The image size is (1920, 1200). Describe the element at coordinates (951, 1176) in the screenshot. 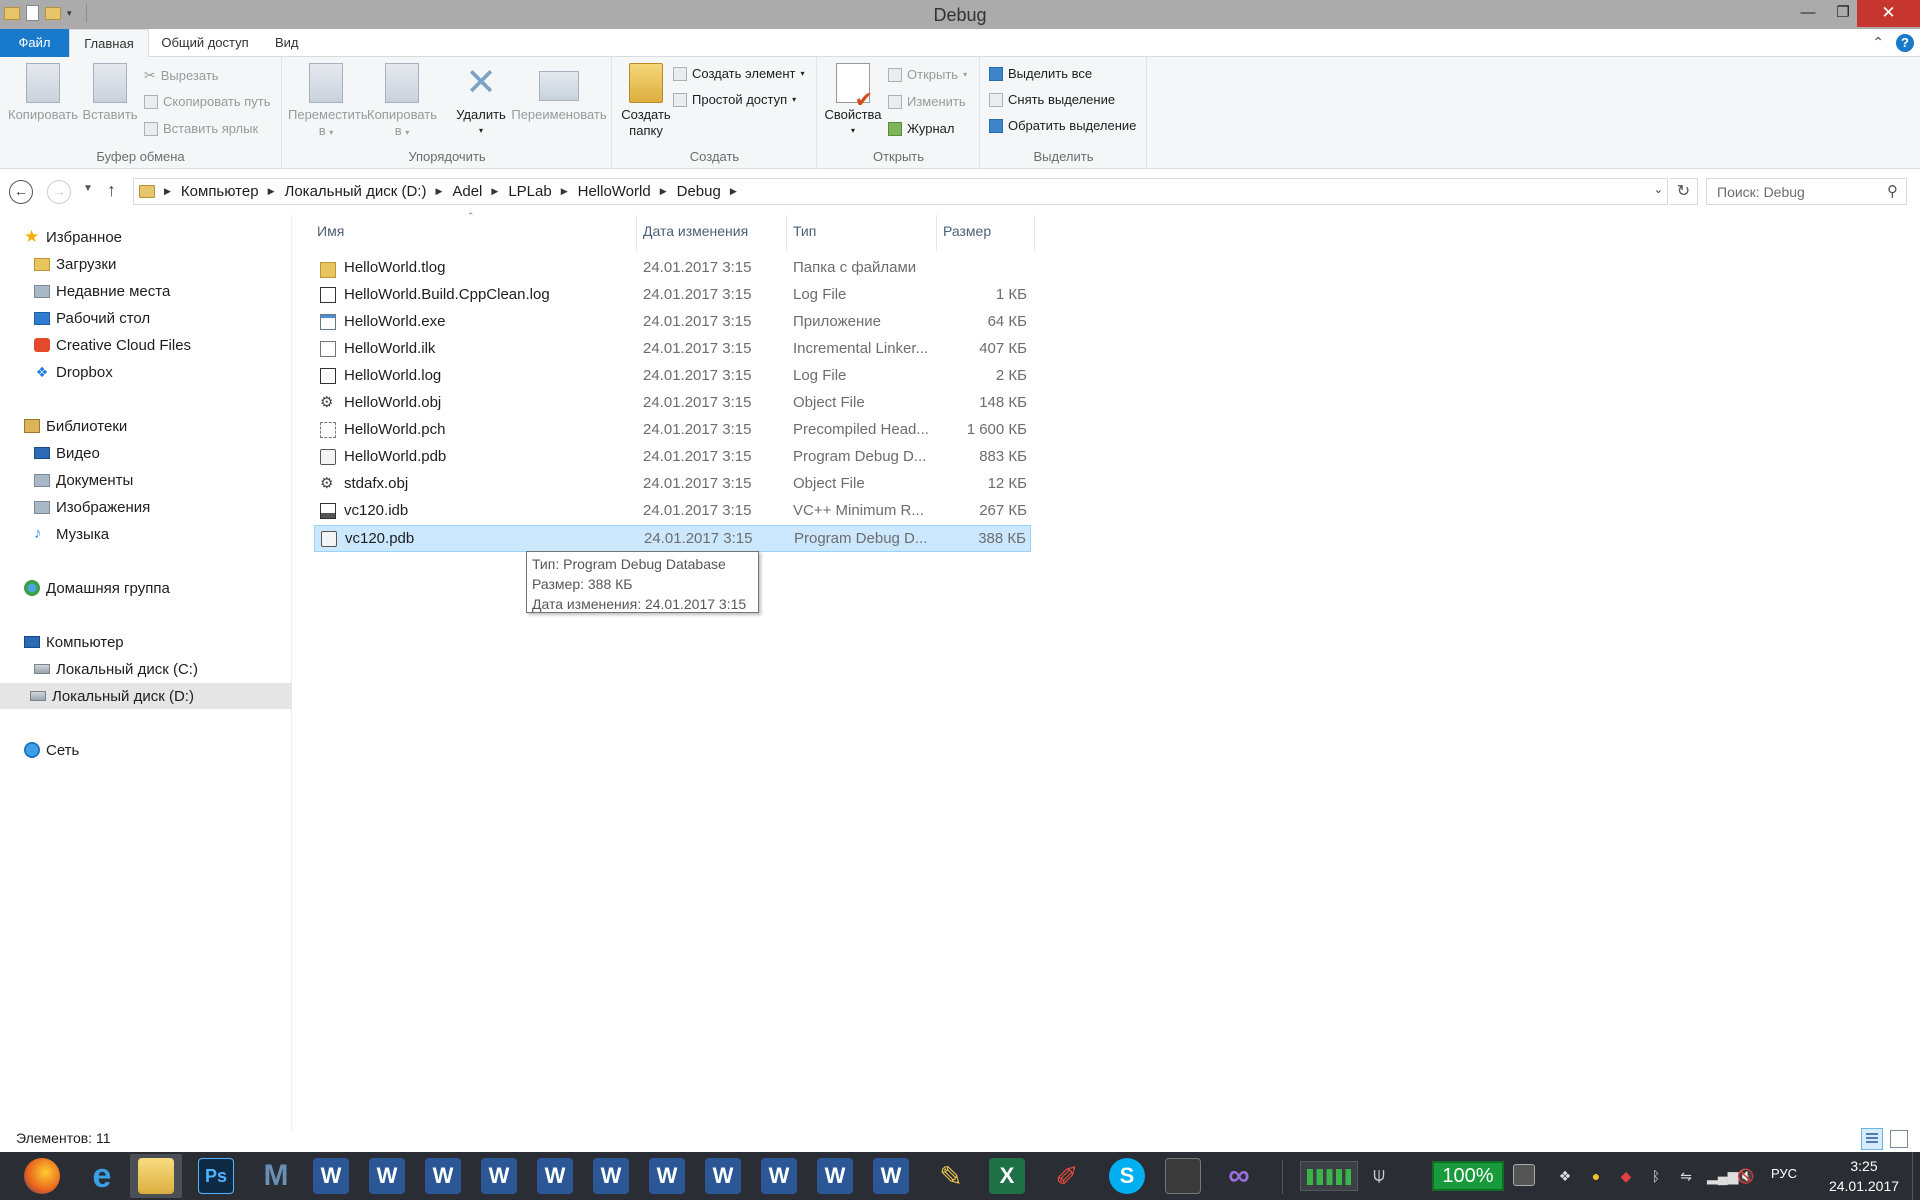

I see `taskbar-paint: ✎` at that location.